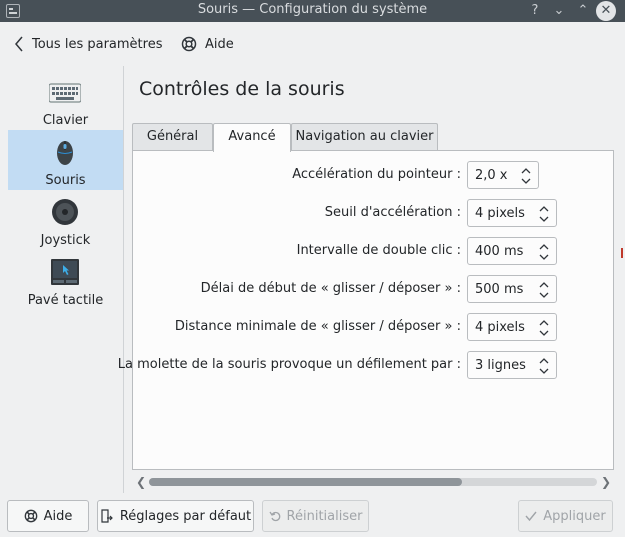 This screenshot has height=537, width=625. Describe the element at coordinates (172, 137) in the screenshot. I see `tab-general: Général` at that location.